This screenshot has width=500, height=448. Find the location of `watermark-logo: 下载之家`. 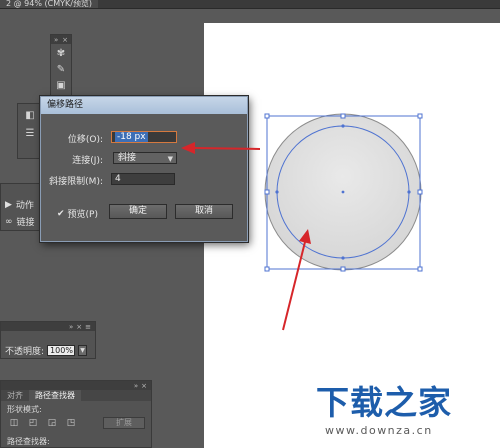

watermark-logo: 下载之家 is located at coordinates (384, 402).